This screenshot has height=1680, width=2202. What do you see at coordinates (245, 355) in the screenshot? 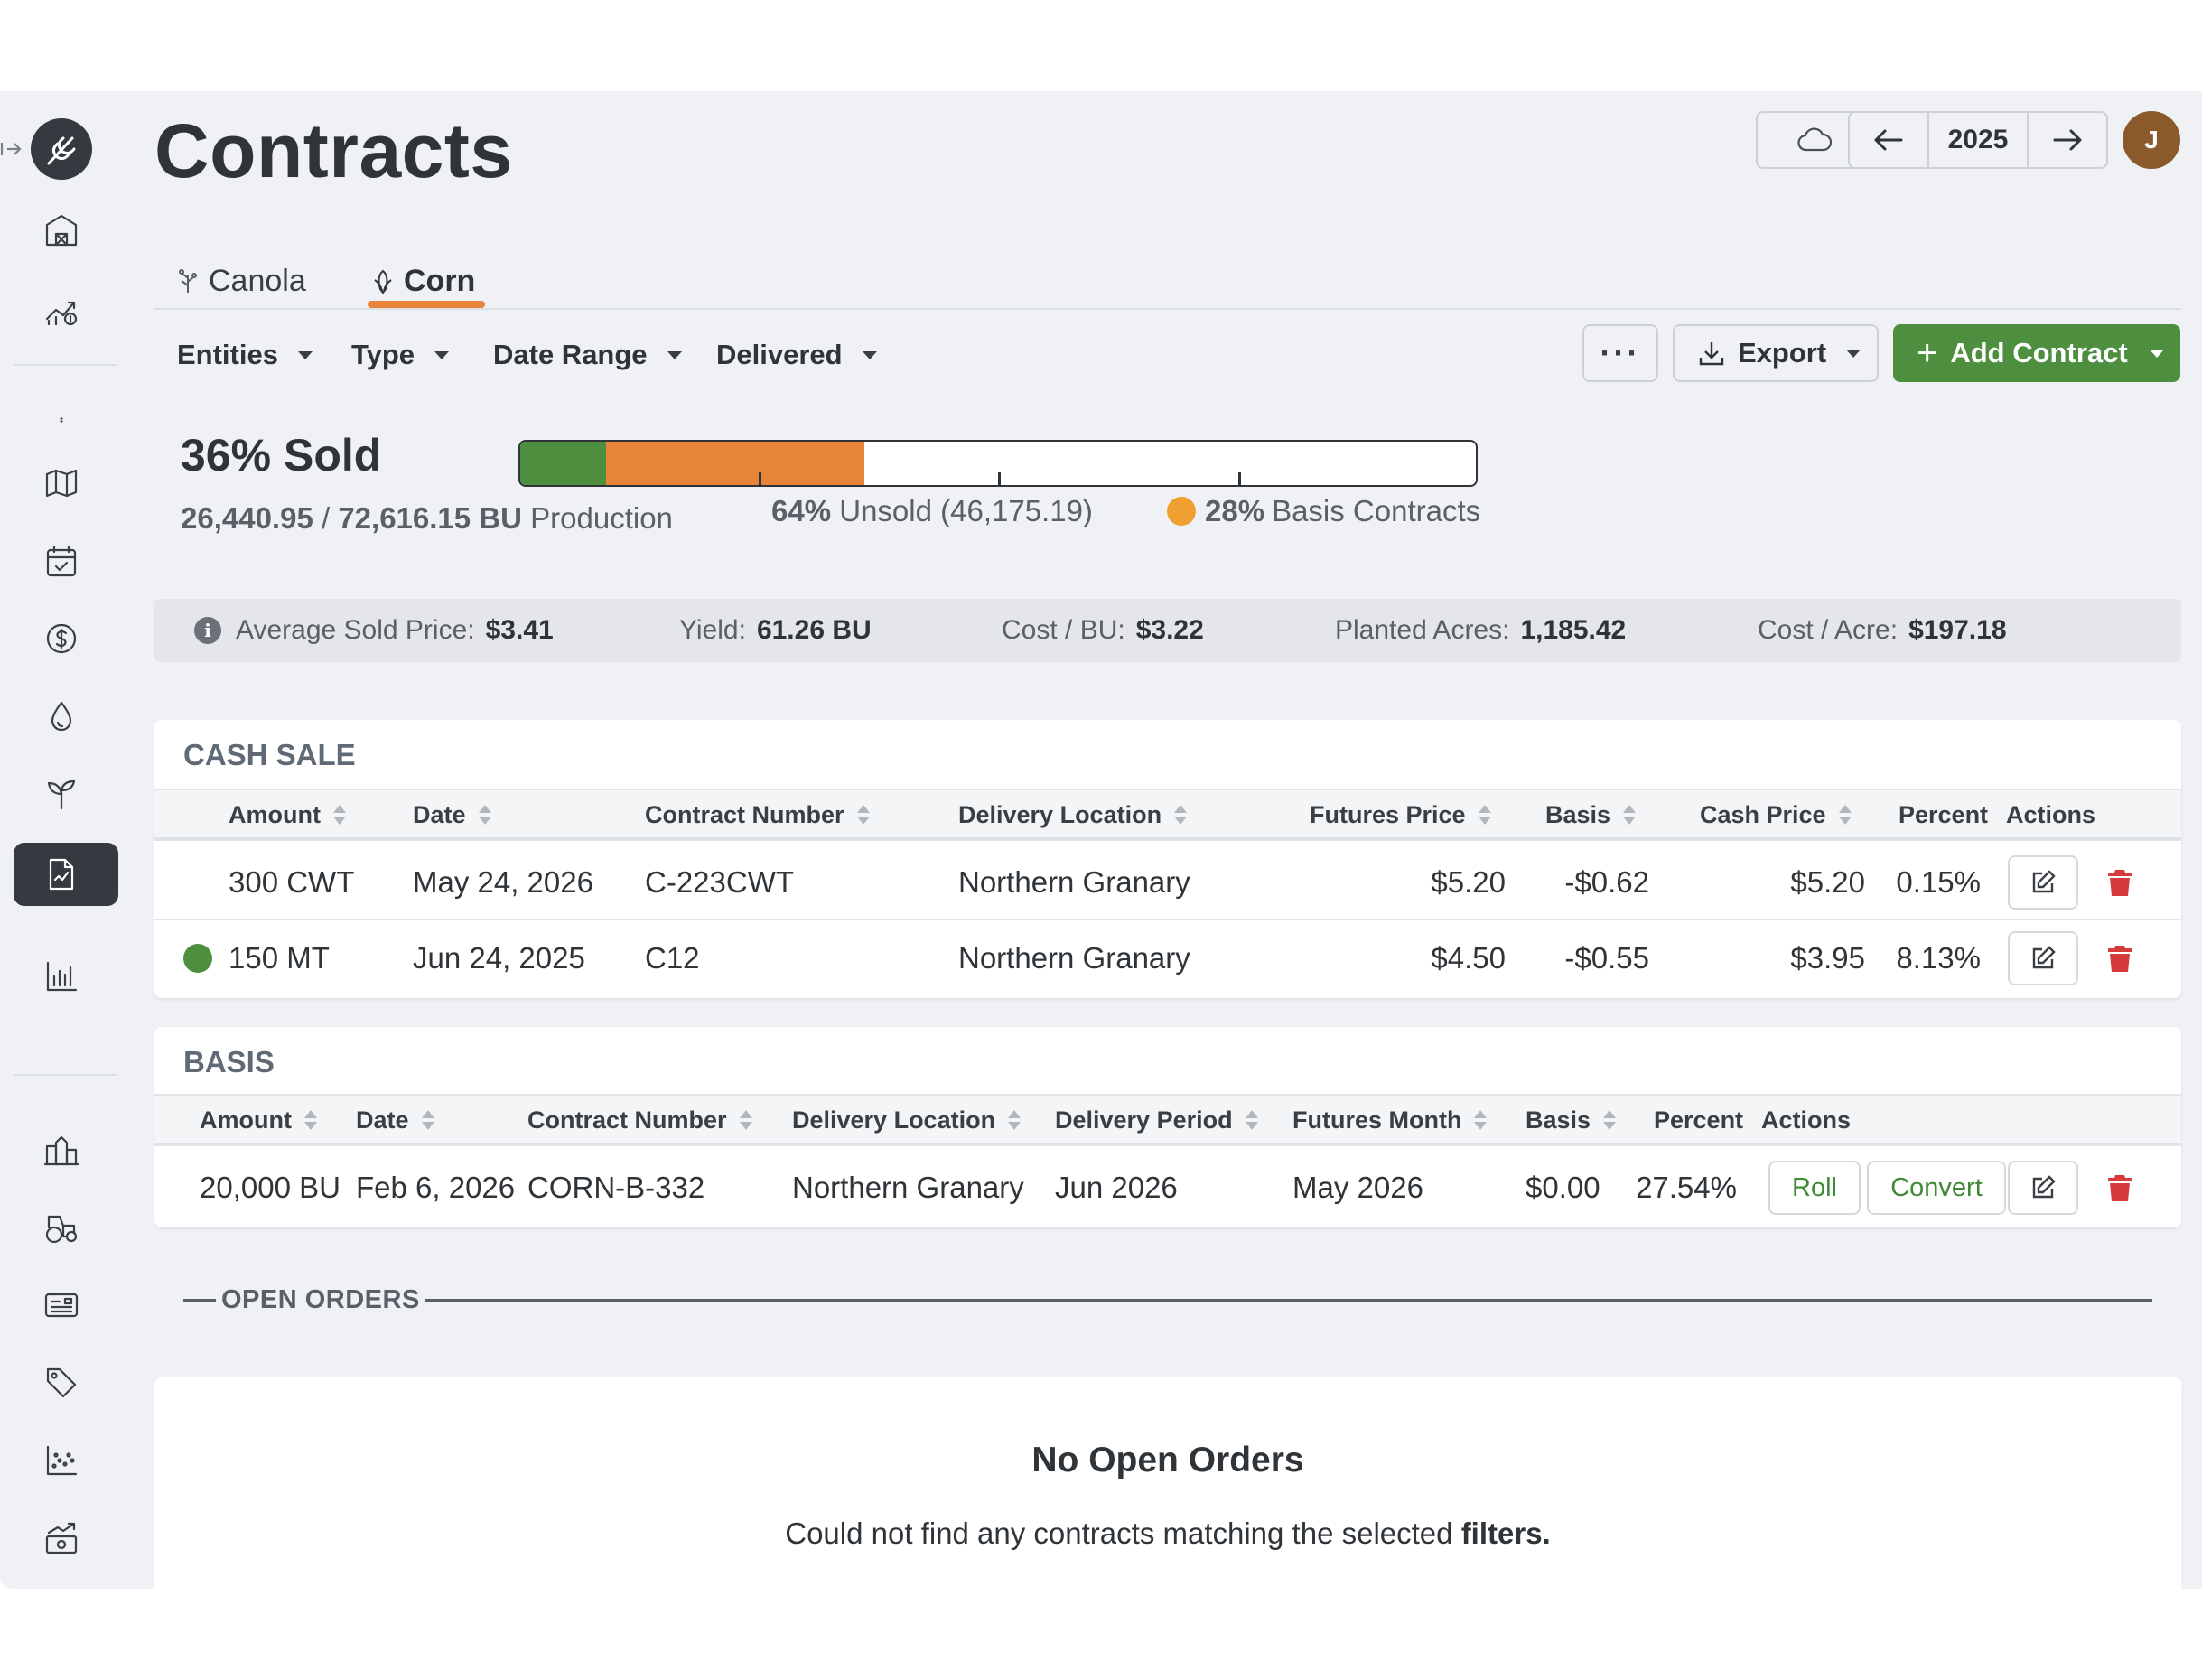
I see `entities-filter: Entities` at bounding box center [245, 355].